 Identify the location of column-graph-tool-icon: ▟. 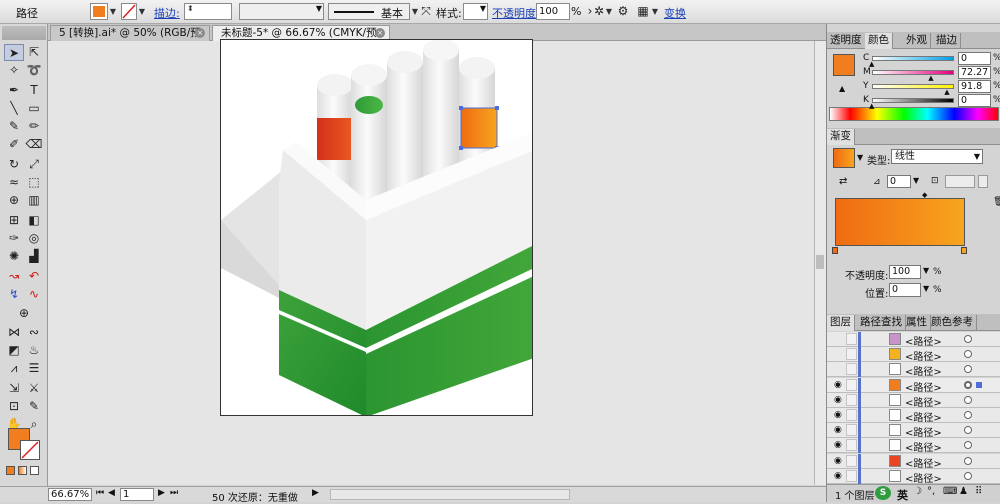
(34, 256).